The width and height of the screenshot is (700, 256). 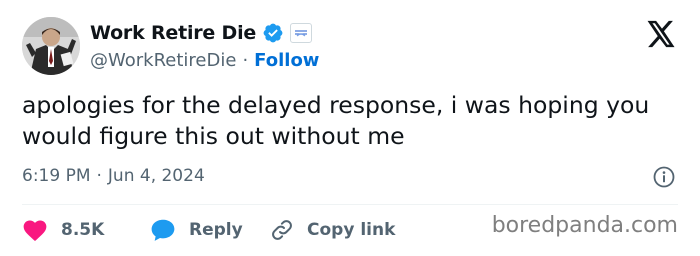 I want to click on follow-button: Follow, so click(x=286, y=60).